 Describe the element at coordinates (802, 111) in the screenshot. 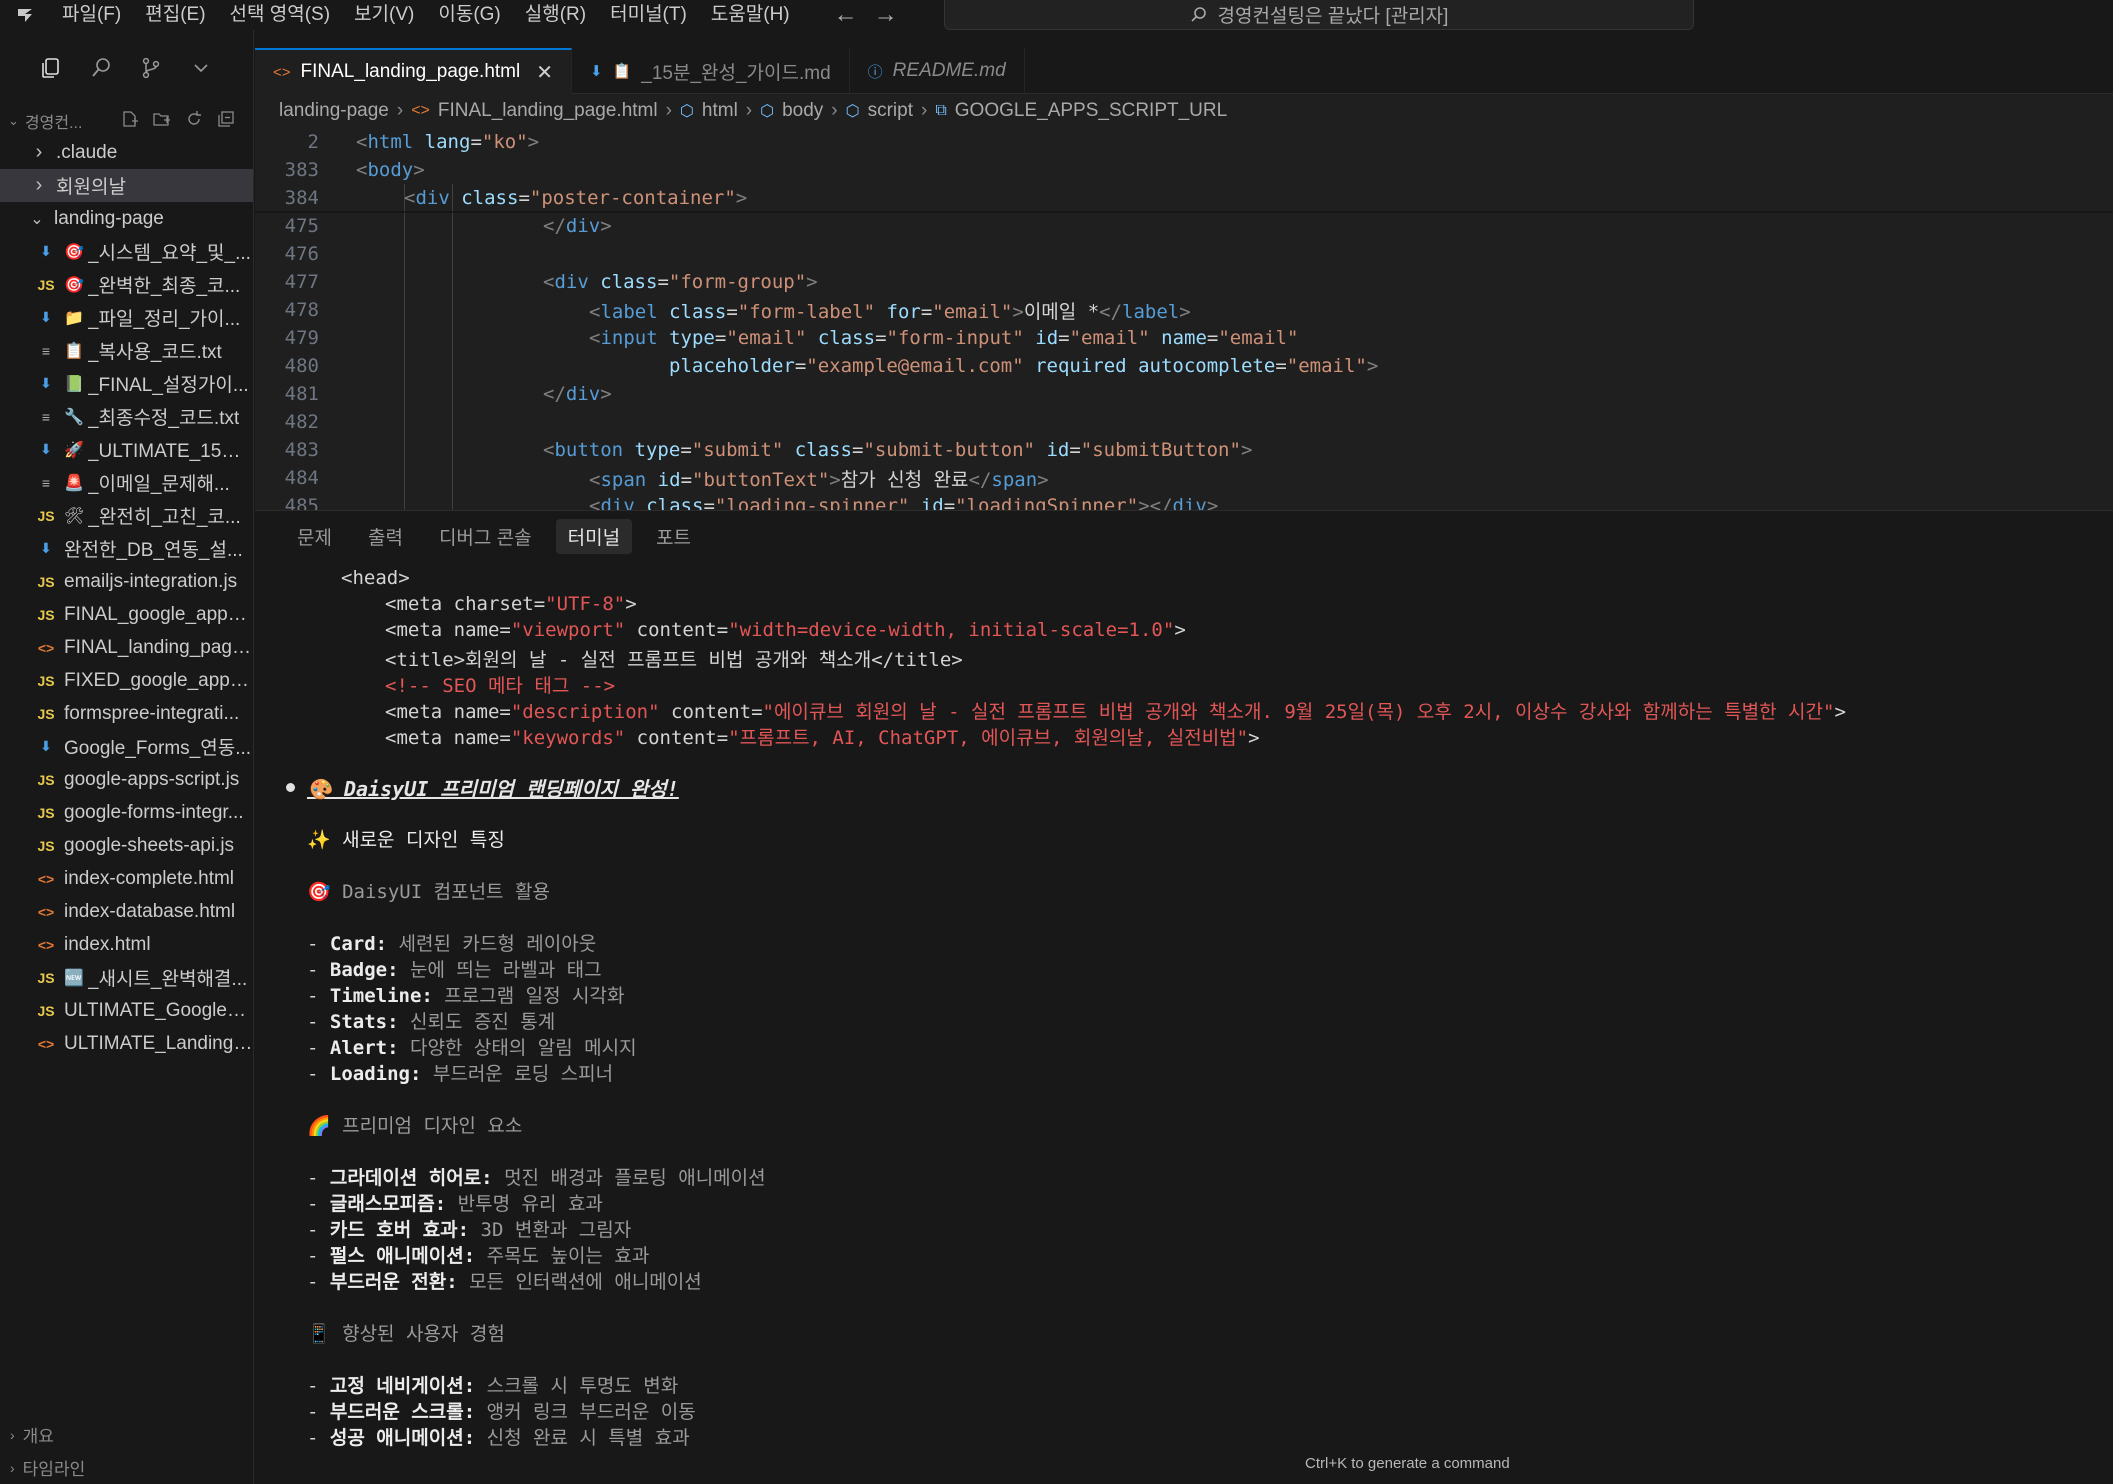

I see `breadcrumb-item: body` at that location.